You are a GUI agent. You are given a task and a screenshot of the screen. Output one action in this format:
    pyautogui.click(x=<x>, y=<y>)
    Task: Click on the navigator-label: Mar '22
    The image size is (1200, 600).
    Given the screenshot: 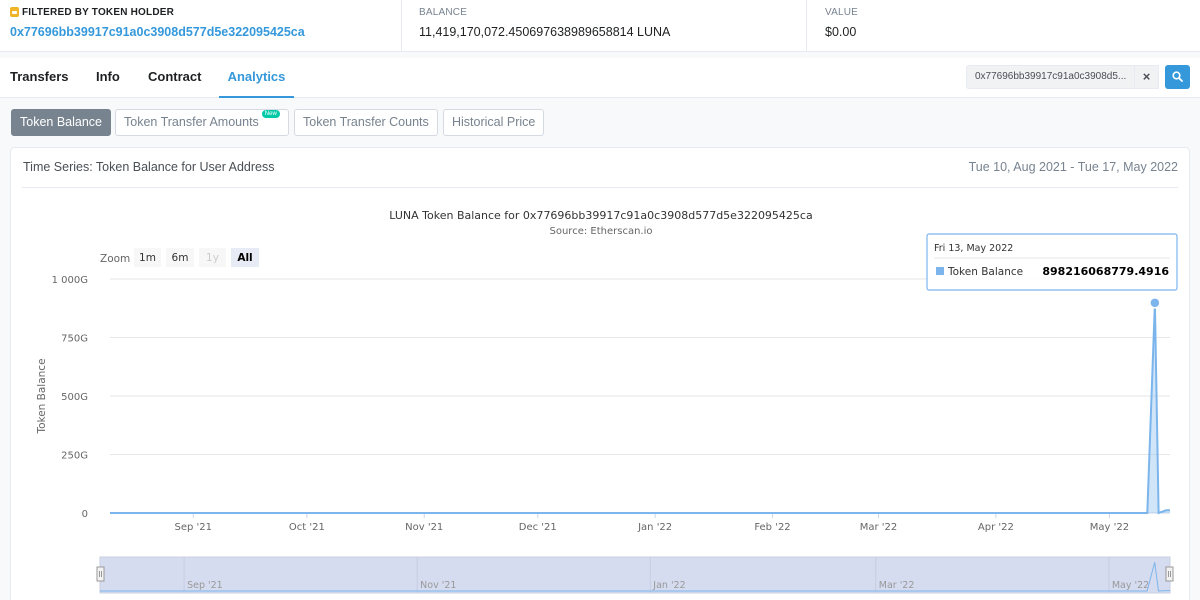 What is the action you would take?
    pyautogui.click(x=897, y=585)
    